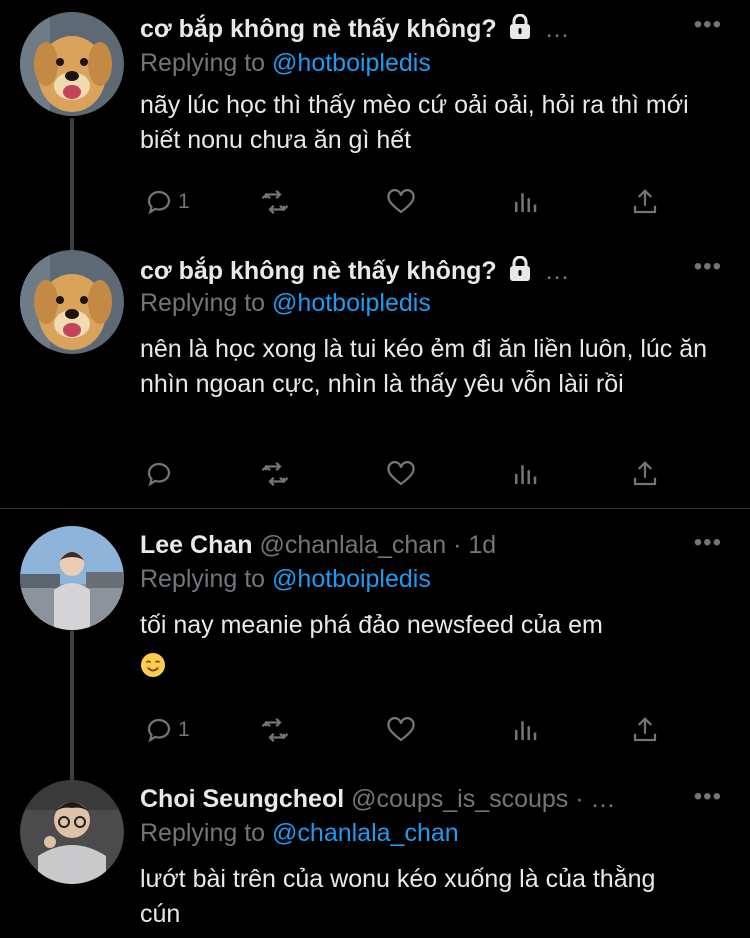  Describe the element at coordinates (474, 545) in the screenshot. I see `timestamp: · 1d` at that location.